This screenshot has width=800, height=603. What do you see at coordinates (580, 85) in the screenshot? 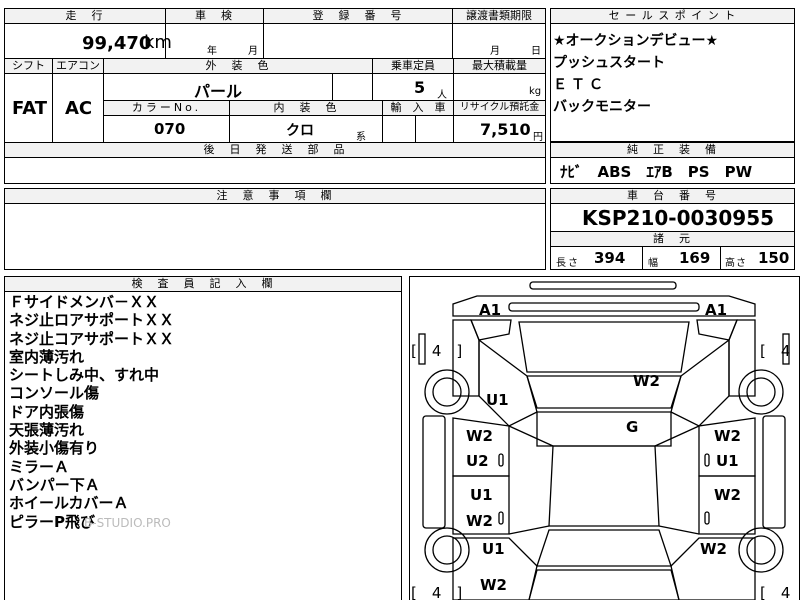
I see `sales-point-item: ＥＴＣ` at bounding box center [580, 85].